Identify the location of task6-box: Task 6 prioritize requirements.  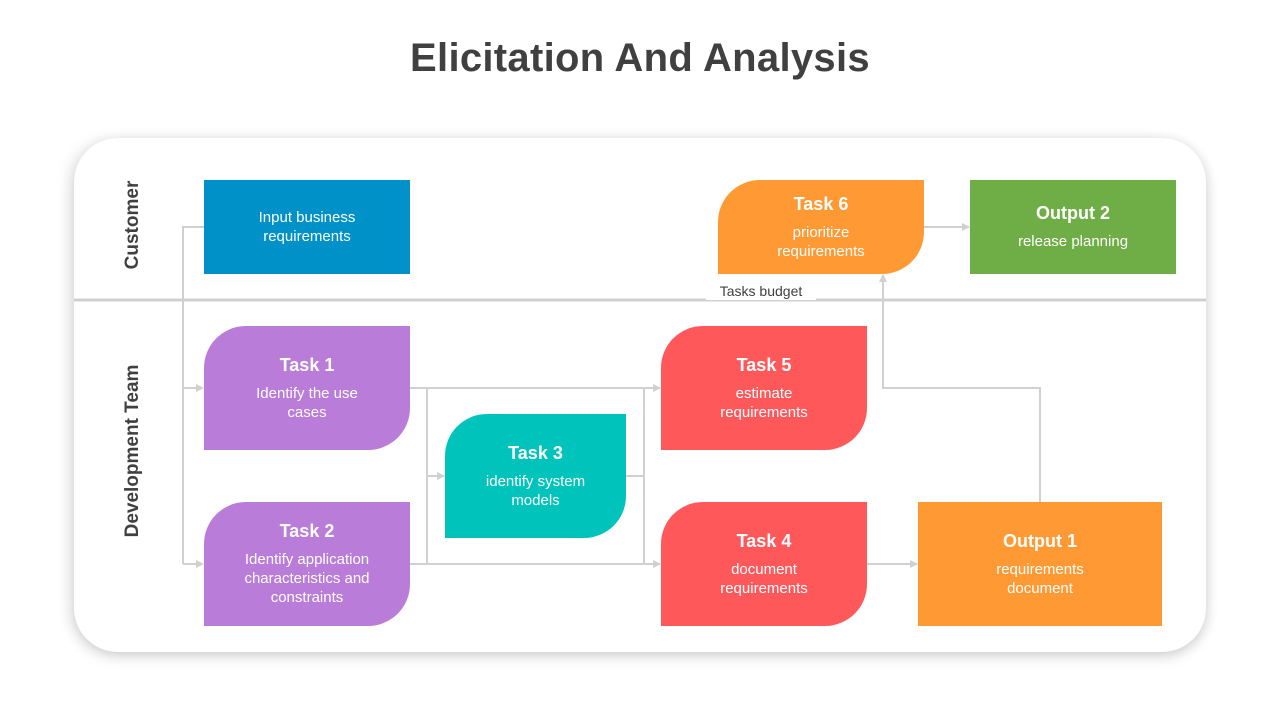
(821, 227).